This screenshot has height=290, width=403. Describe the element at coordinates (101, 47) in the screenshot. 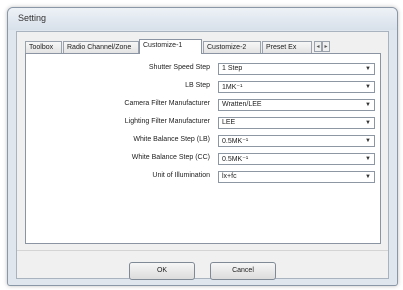

I see `tab-radio-channel-zone: Radio Channel/Zone` at that location.